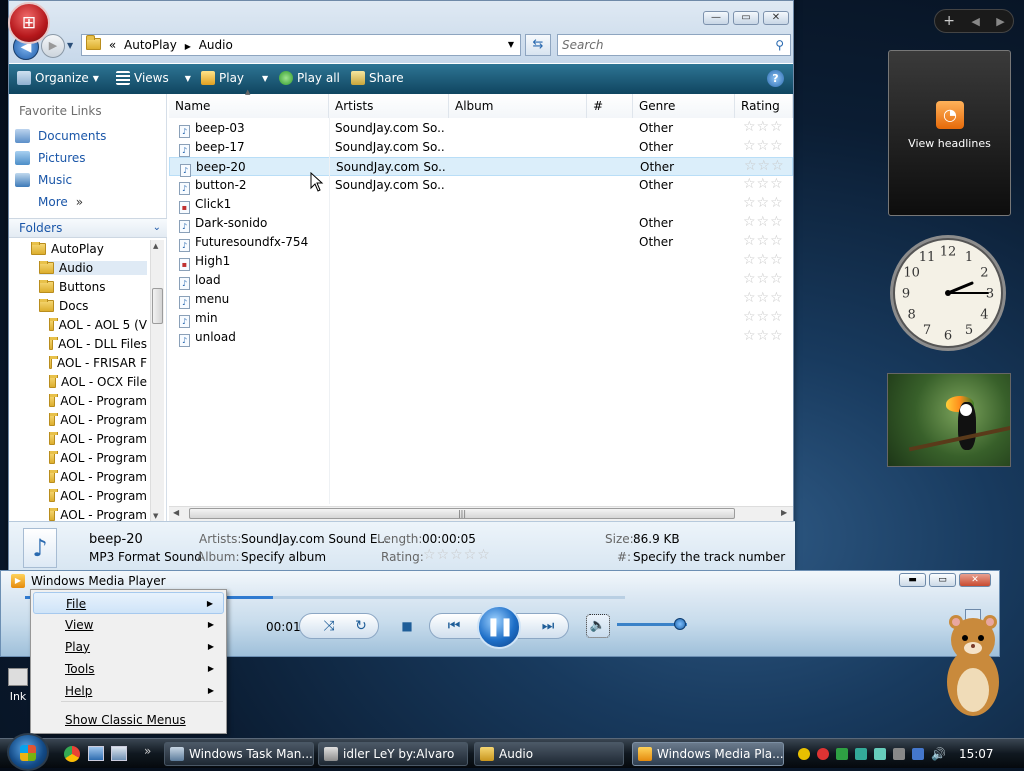  What do you see at coordinates (361, 626) in the screenshot?
I see `repeat-icon: ↻` at bounding box center [361, 626].